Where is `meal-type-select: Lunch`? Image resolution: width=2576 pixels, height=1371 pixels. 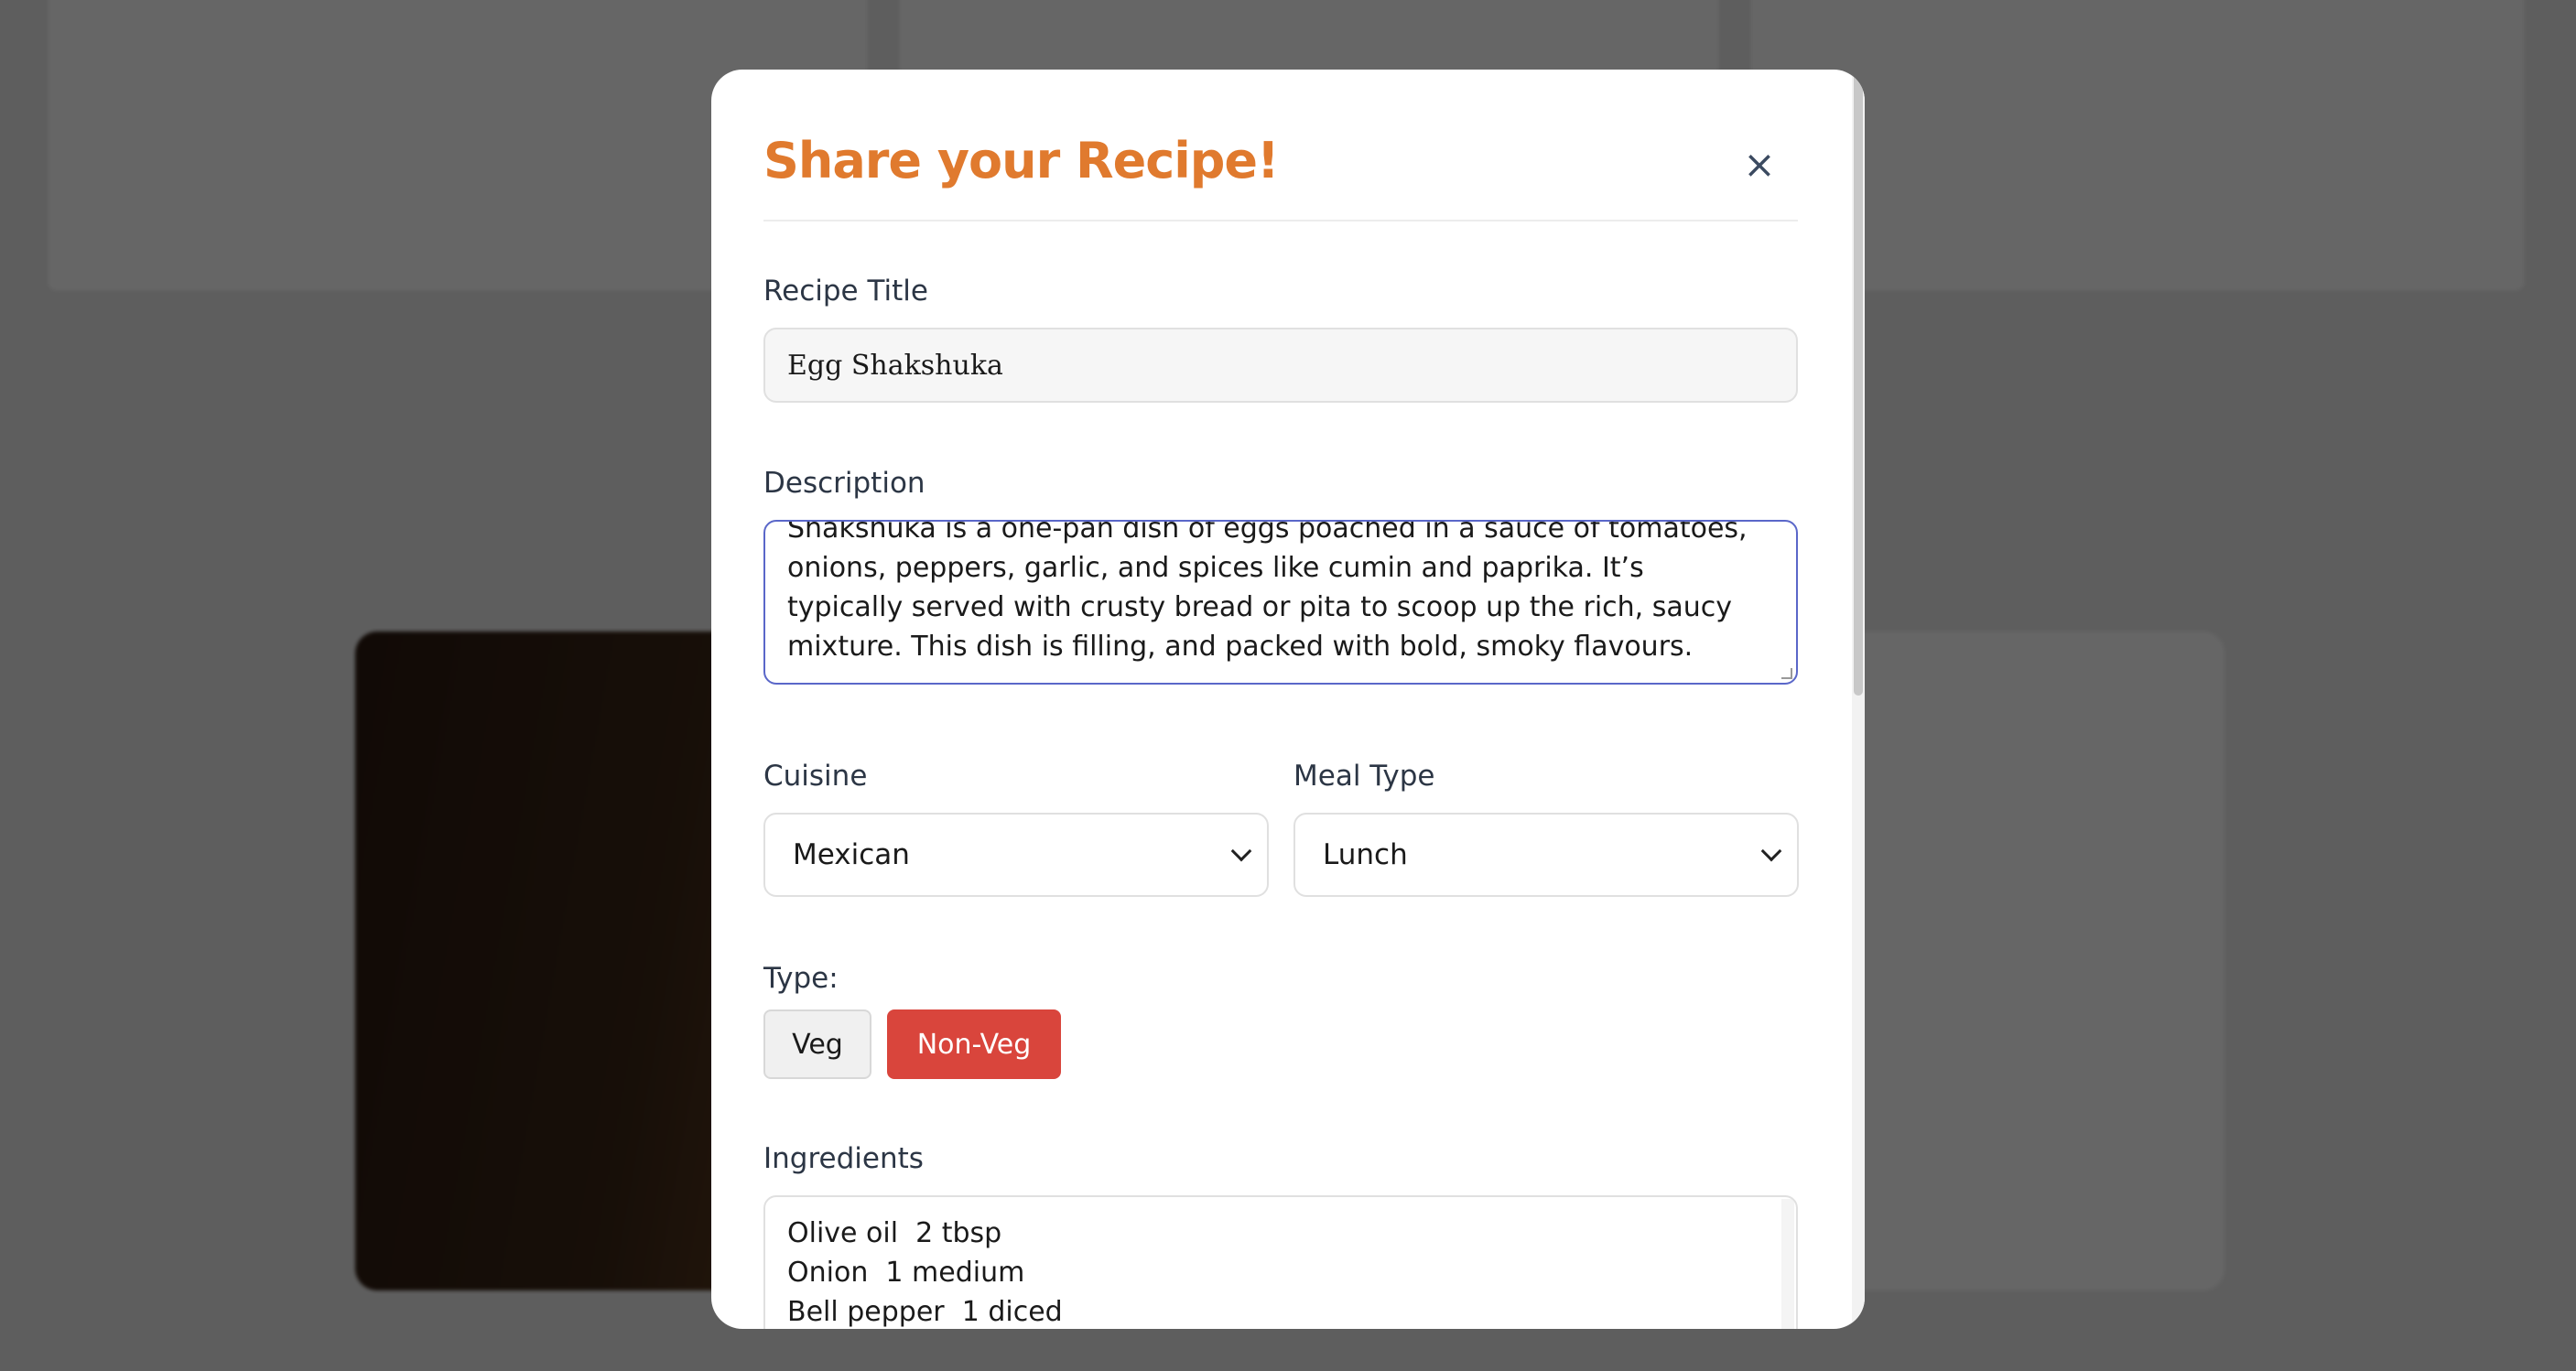 meal-type-select: Lunch is located at coordinates (1546, 855).